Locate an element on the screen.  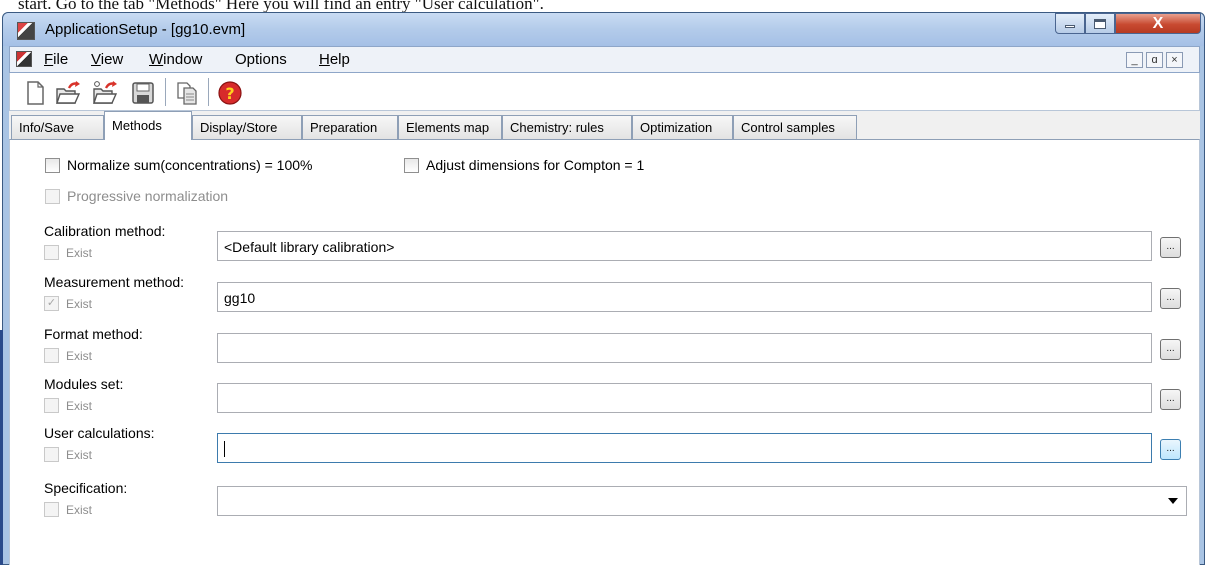
menu-help: Help is located at coordinates (334, 59).